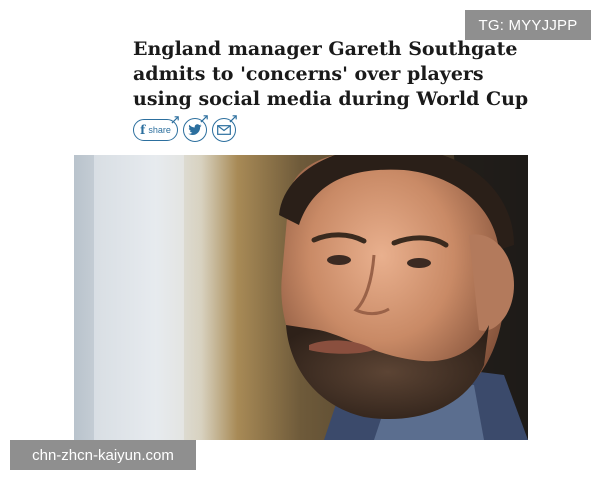  I want to click on telegram-handle-badge: TG: MYYJJPP, so click(528, 25).